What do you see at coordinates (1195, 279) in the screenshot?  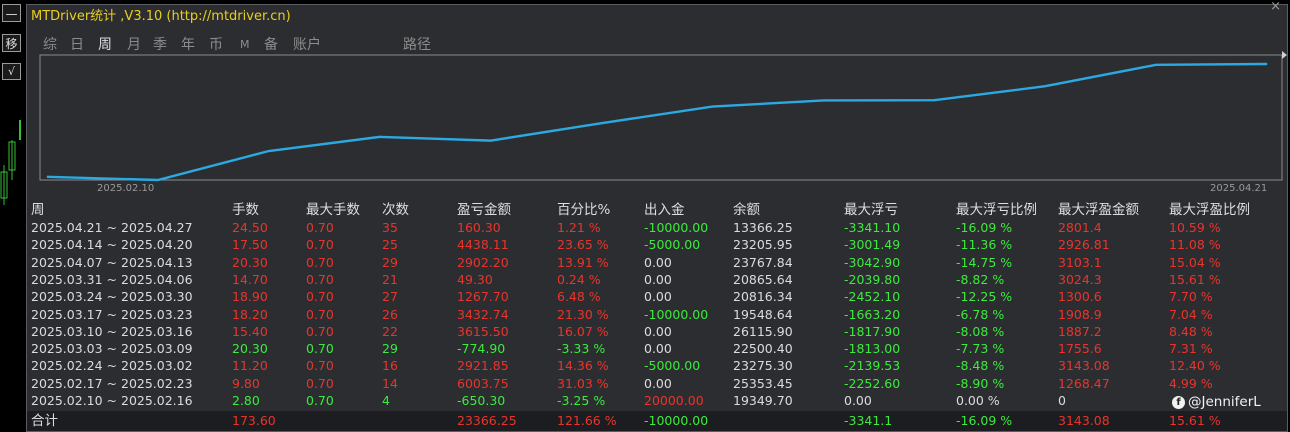 I see `cell-max-float-profit-pct: 15.61 %` at bounding box center [1195, 279].